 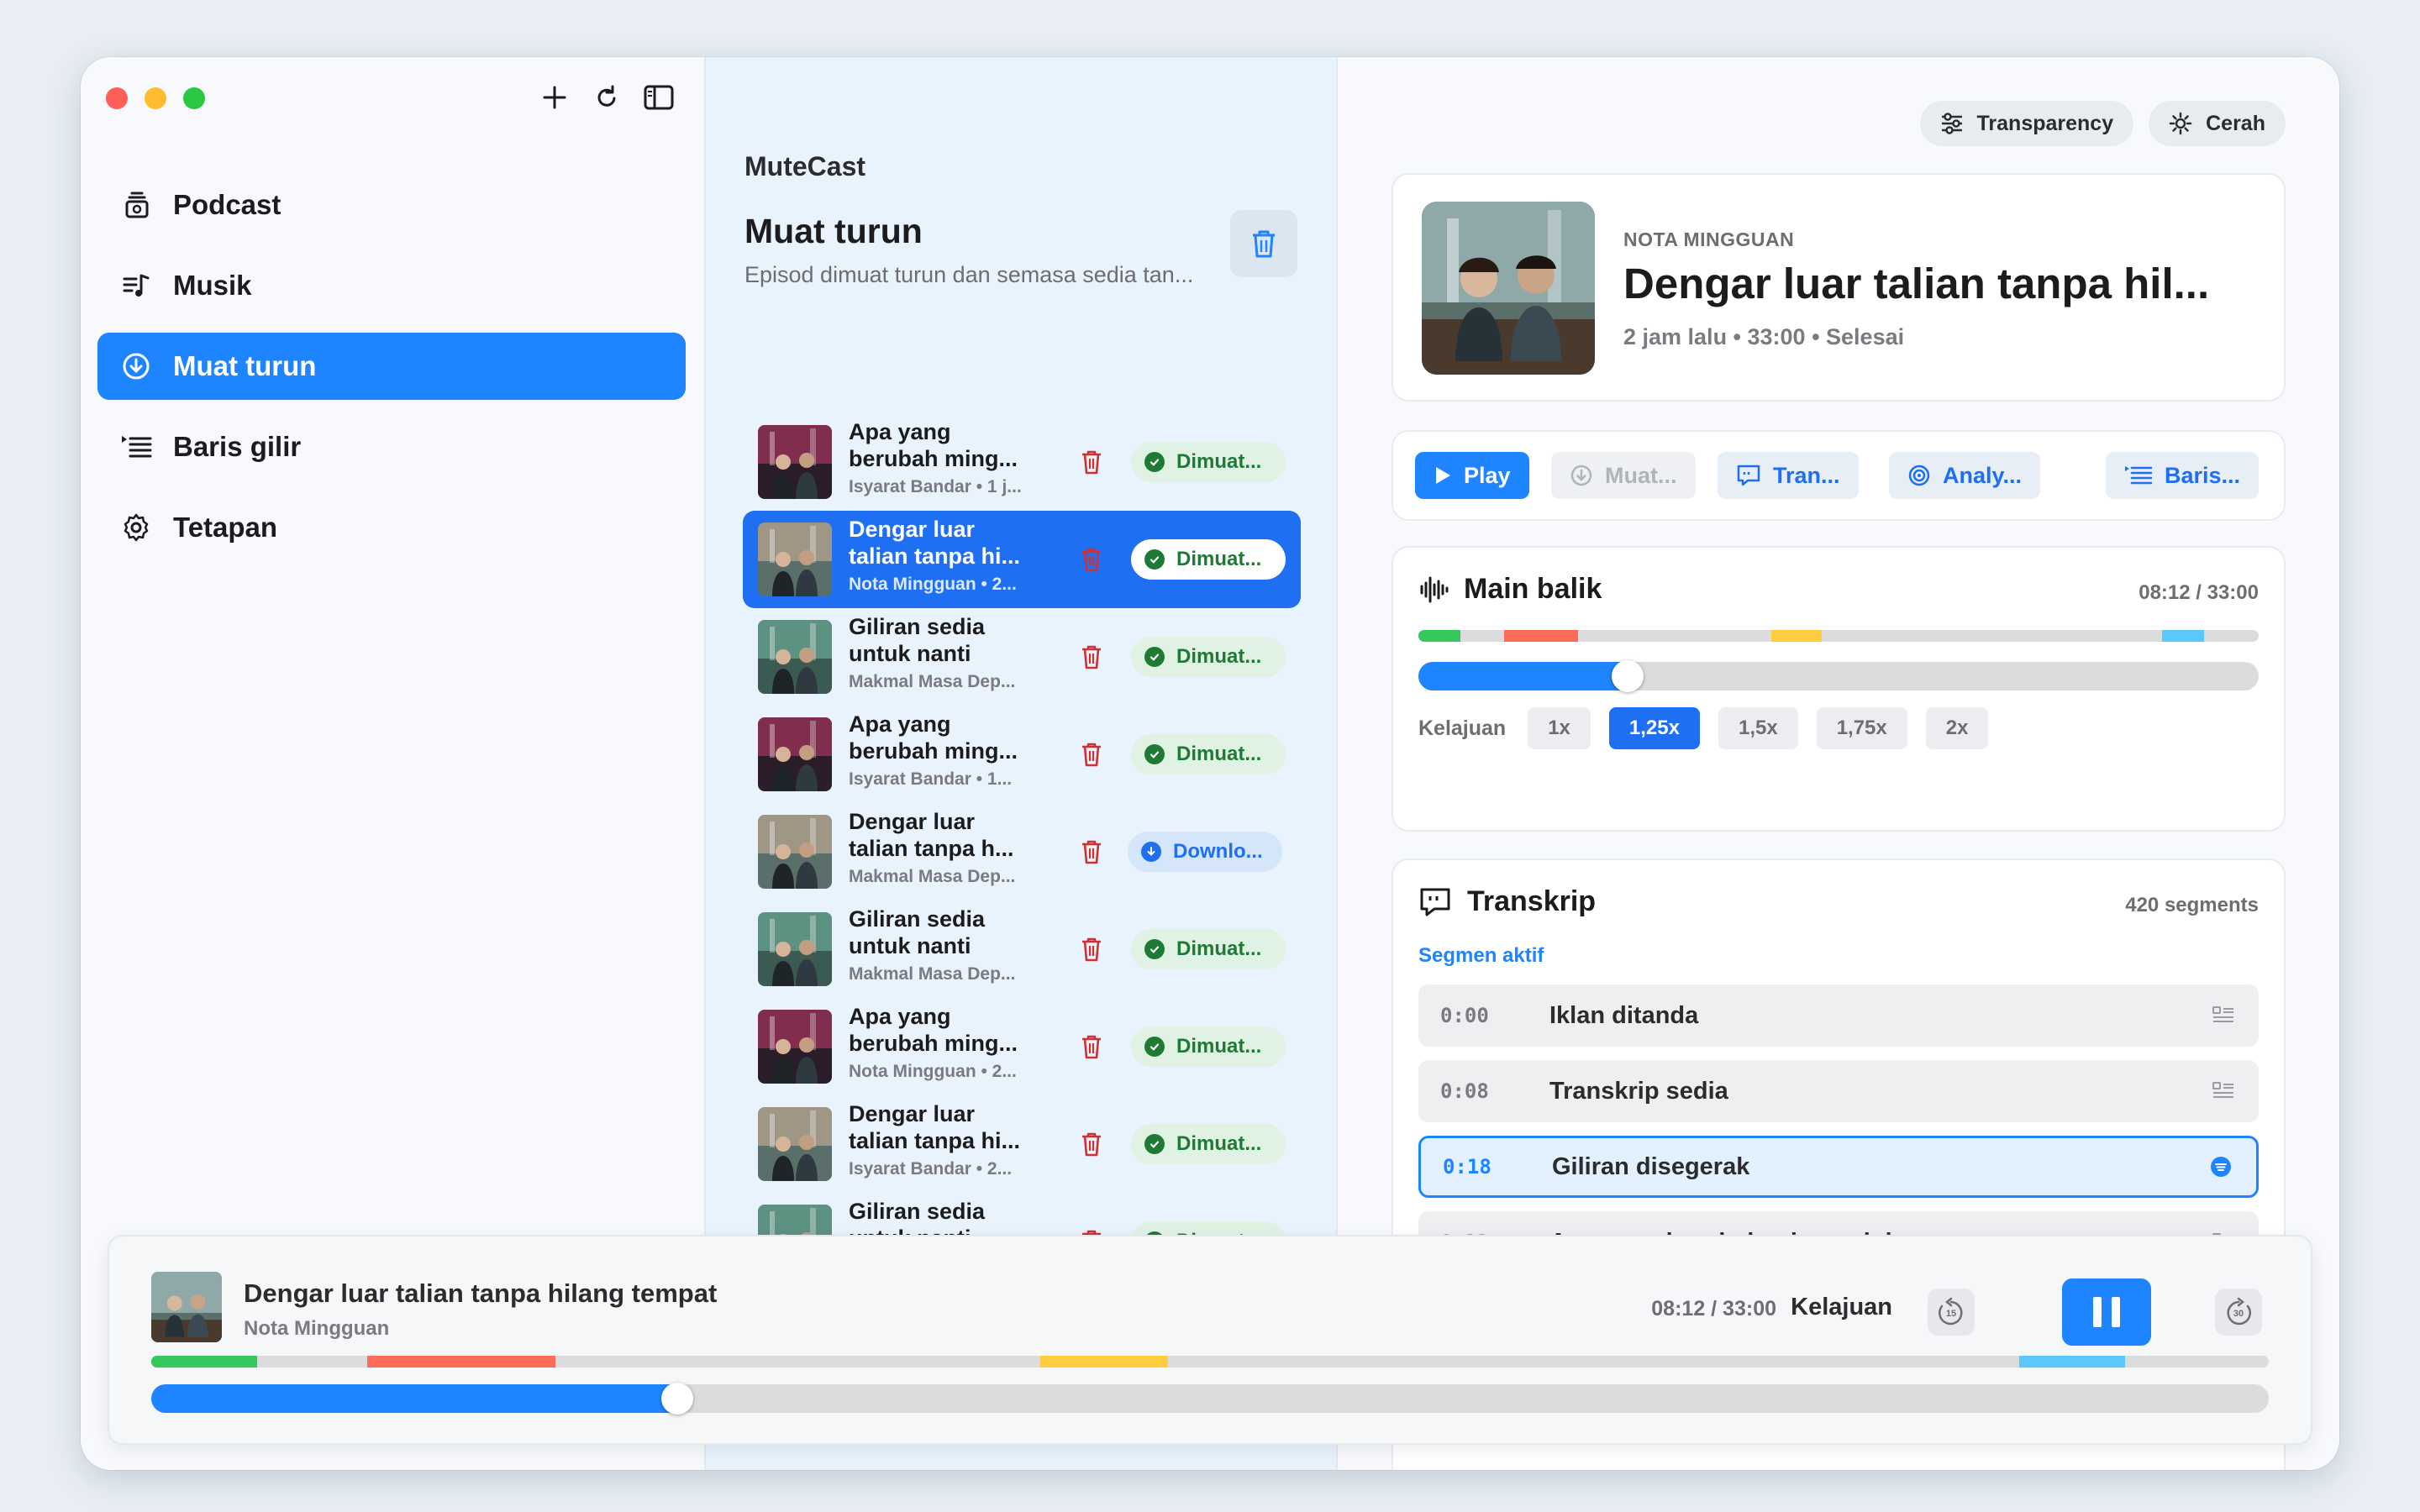 I want to click on minimize-window-button, so click(x=155, y=98).